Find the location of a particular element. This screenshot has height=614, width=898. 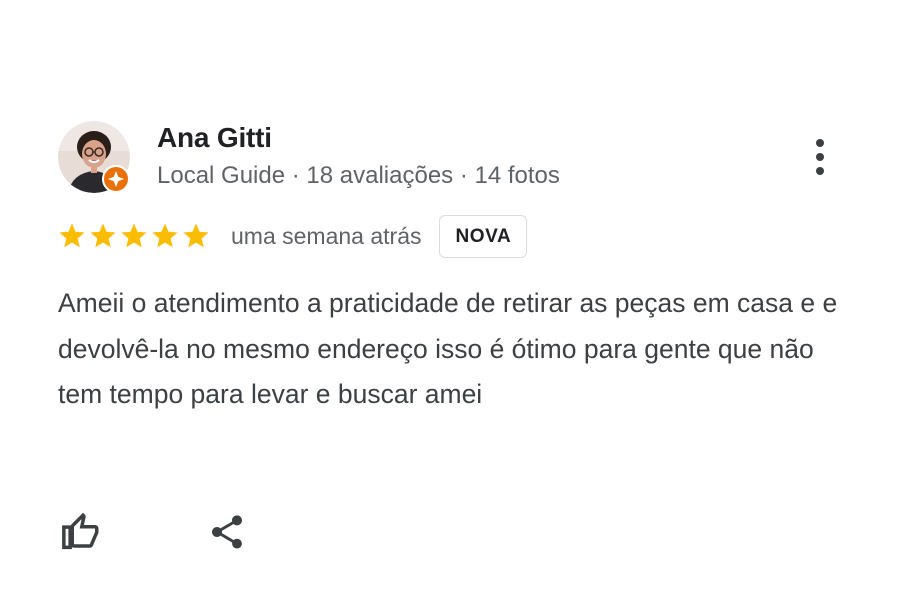

like-button is located at coordinates (81, 532).